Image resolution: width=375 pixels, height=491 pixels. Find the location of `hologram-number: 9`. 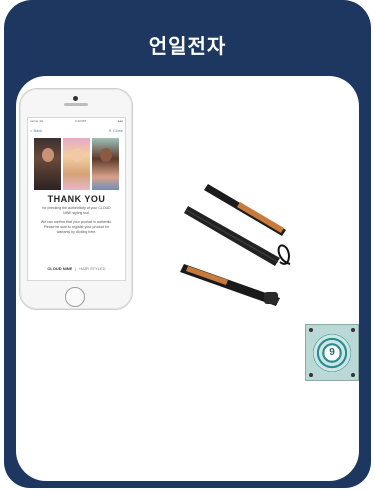

hologram-number: 9 is located at coordinates (332, 352).